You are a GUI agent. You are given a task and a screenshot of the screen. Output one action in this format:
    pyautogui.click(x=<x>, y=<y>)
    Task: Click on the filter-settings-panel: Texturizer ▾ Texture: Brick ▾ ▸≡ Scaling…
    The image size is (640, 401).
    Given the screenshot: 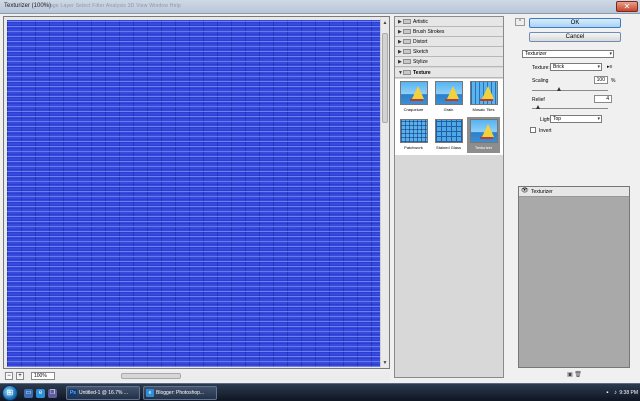 What is the action you would take?
    pyautogui.click(x=576, y=113)
    